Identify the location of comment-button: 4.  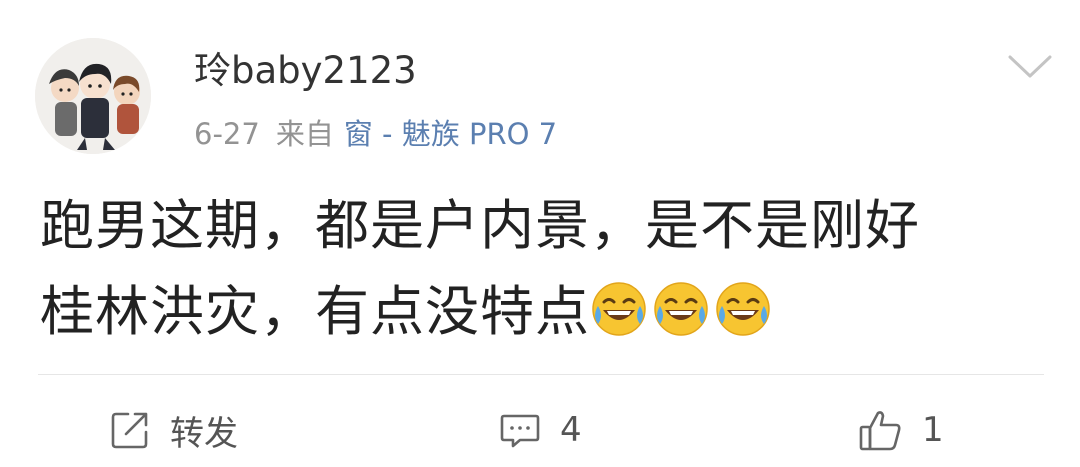
(540, 430).